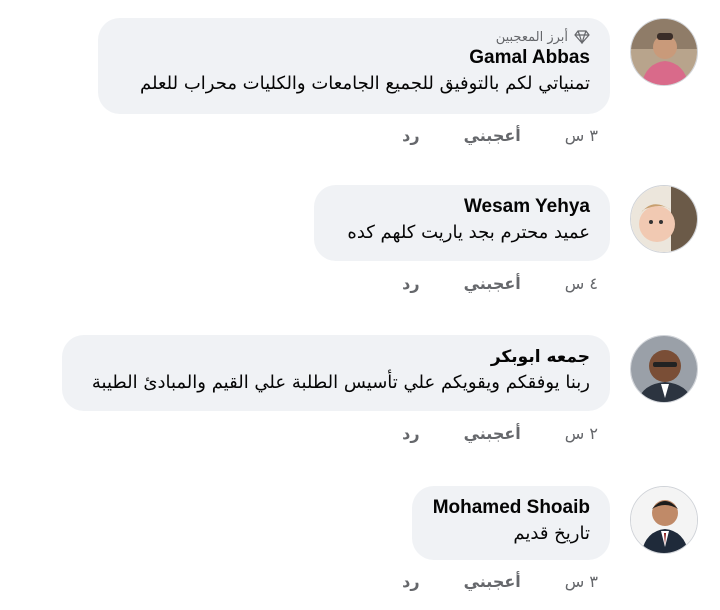 Image resolution: width=720 pixels, height=610 pixels. I want to click on badge-label: أبرز المعجبين, so click(531, 37).